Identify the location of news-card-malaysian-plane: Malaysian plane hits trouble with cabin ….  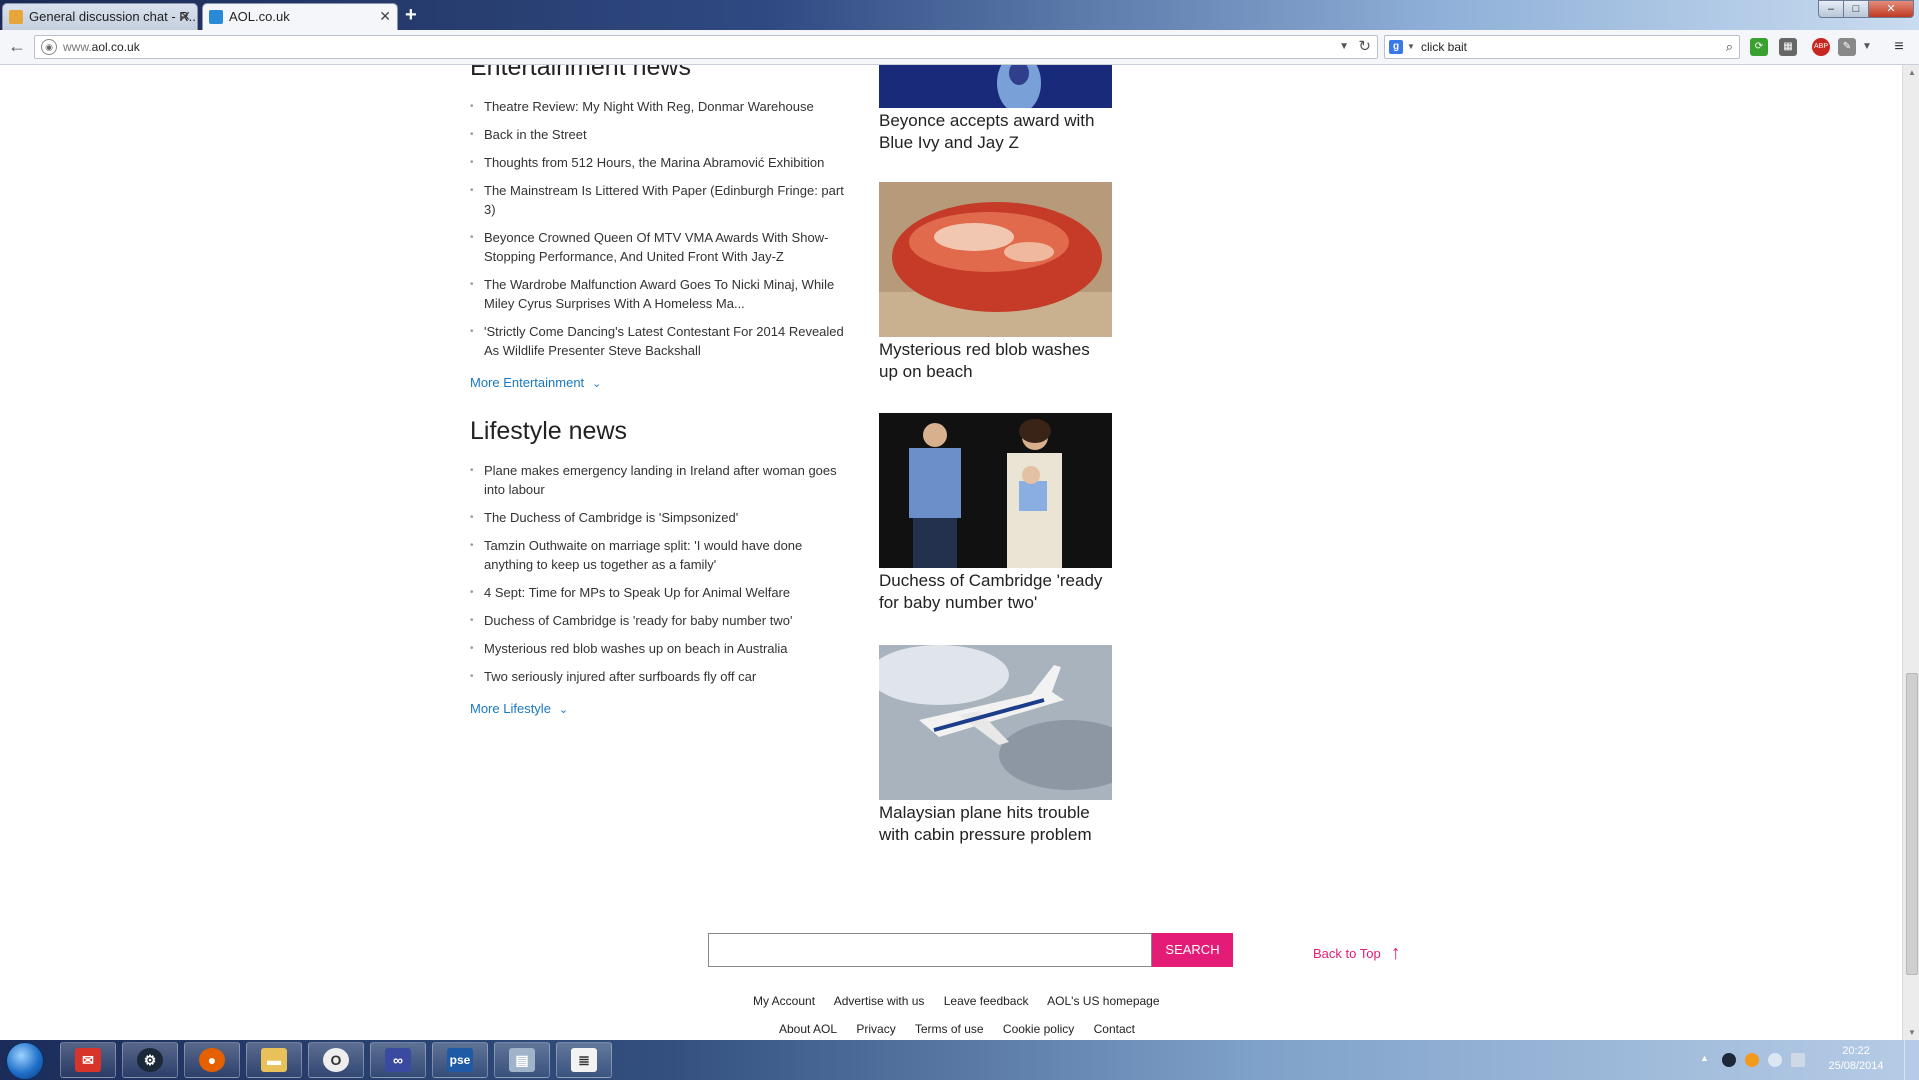
(995, 745).